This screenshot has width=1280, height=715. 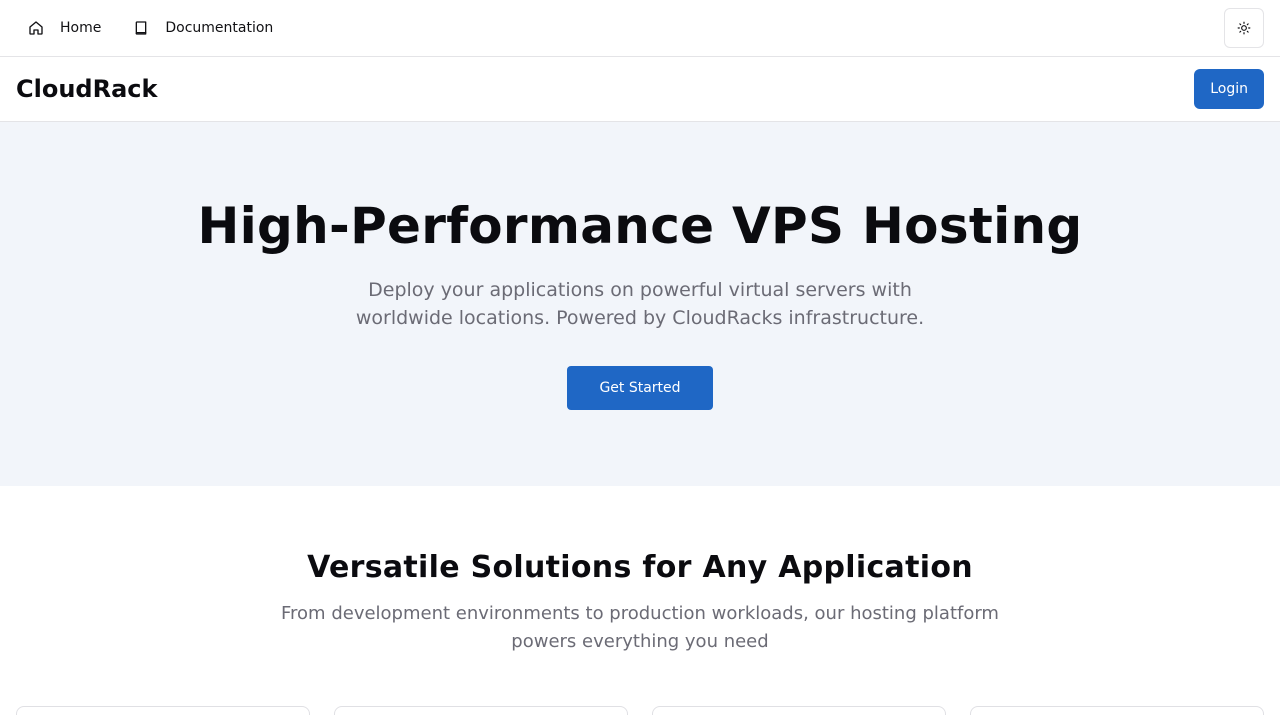 What do you see at coordinates (81, 28) in the screenshot?
I see `nav-link-home-label: Home` at bounding box center [81, 28].